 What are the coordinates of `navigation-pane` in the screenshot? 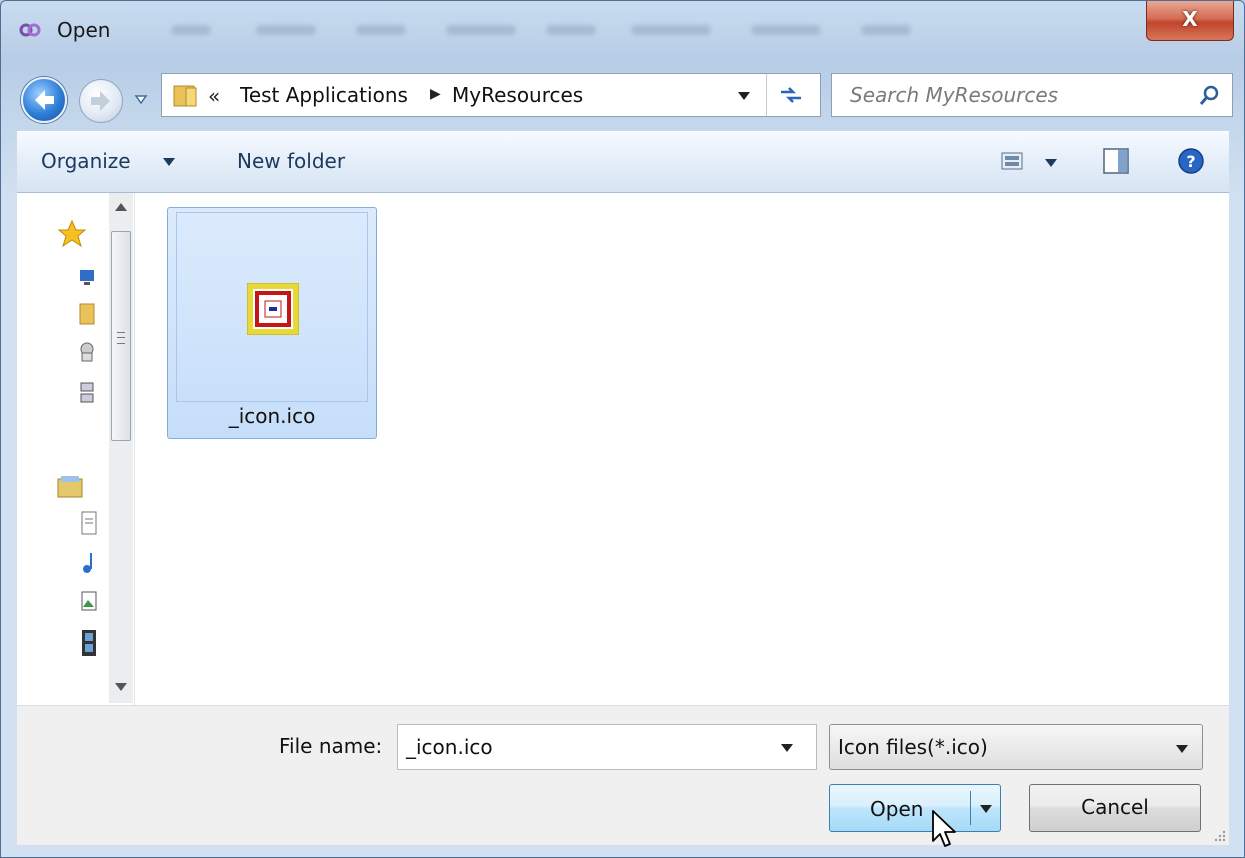 It's located at (76, 449).